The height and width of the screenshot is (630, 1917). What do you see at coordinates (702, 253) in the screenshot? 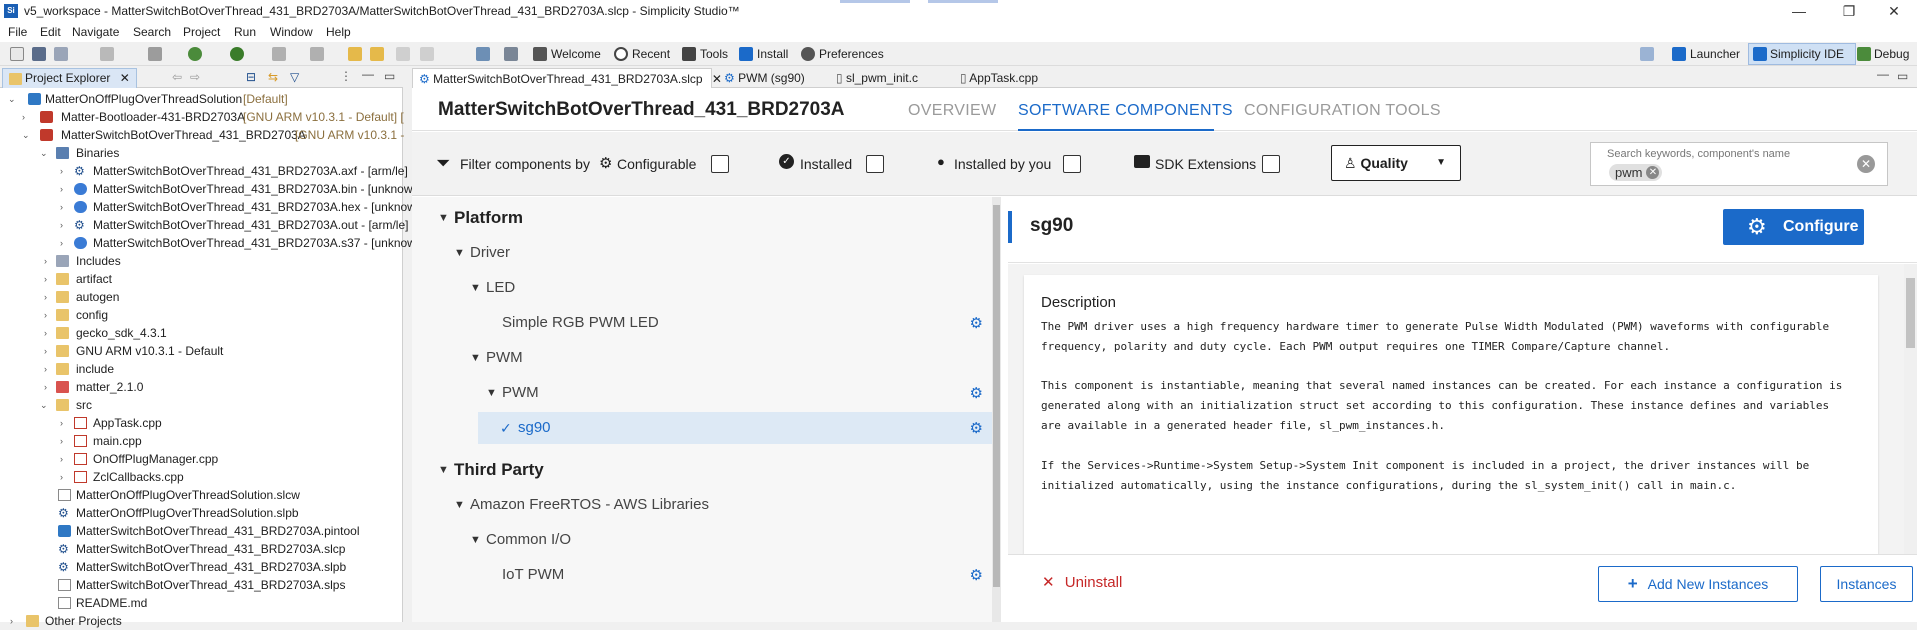
I see `tree-node-driver: ▼ Driver` at bounding box center [702, 253].